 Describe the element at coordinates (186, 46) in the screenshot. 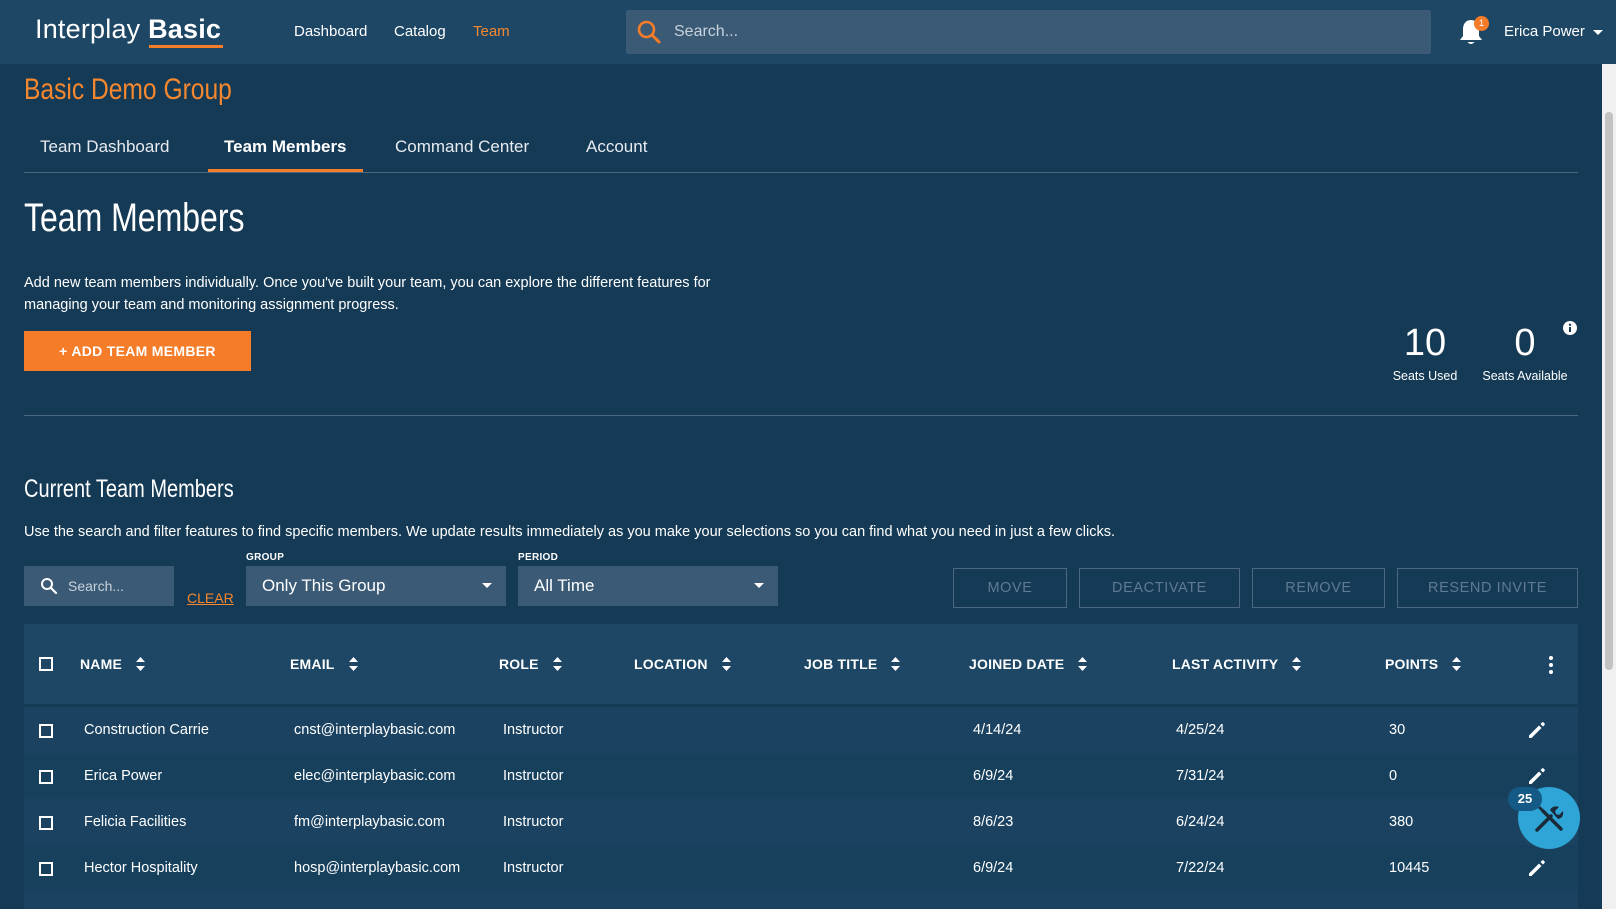

I see `logo-underline` at that location.